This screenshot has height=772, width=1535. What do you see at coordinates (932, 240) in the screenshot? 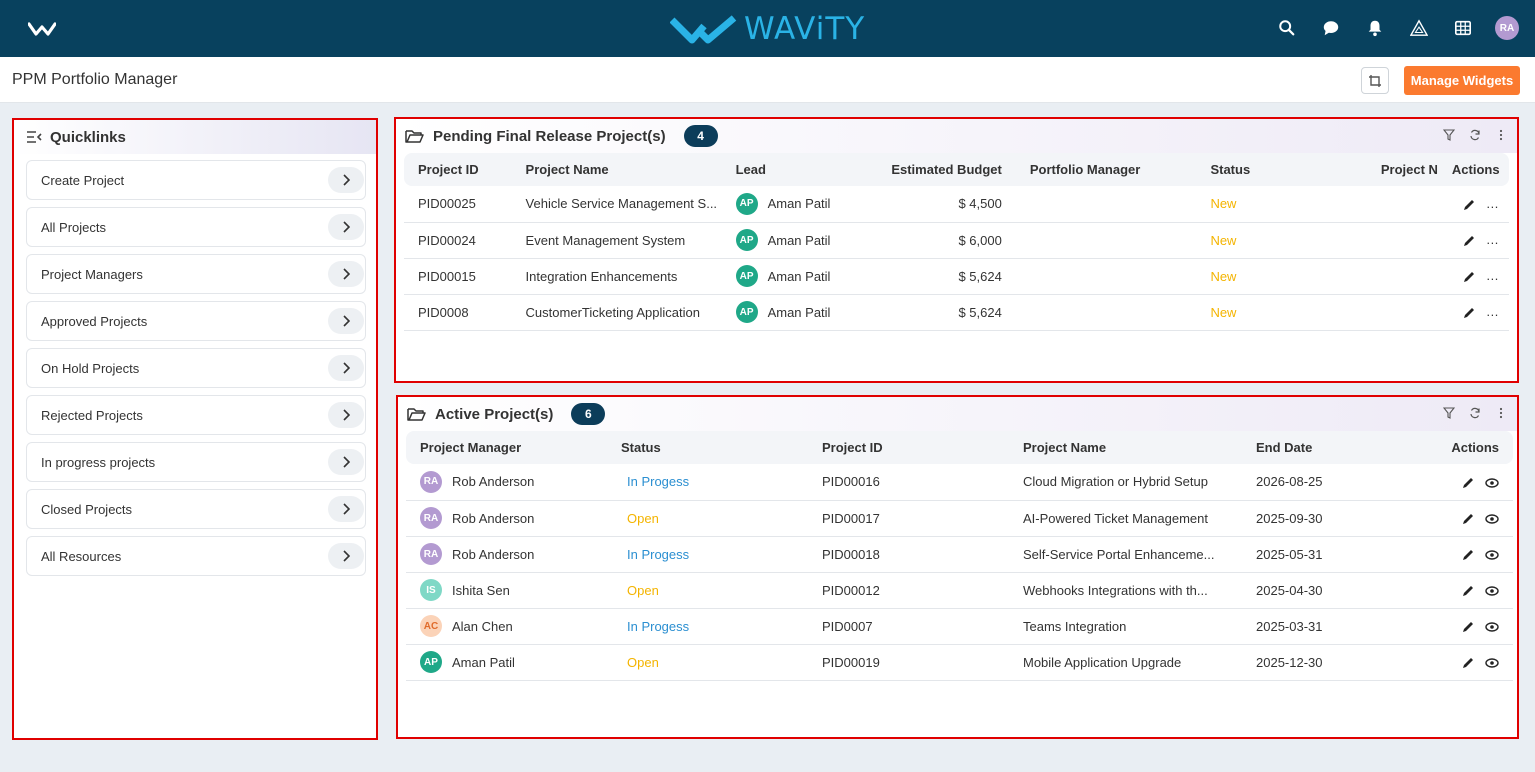
I see `estimated-budget: $ 6,000` at bounding box center [932, 240].